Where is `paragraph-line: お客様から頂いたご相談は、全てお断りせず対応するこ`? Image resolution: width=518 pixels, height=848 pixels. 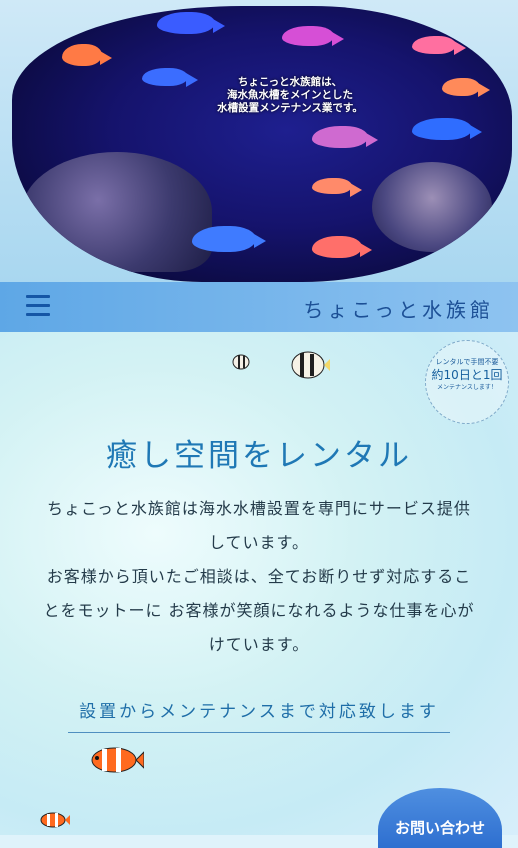 paragraph-line: お客様から頂いたご相談は、全てお断りせず対応するこ is located at coordinates (259, 576).